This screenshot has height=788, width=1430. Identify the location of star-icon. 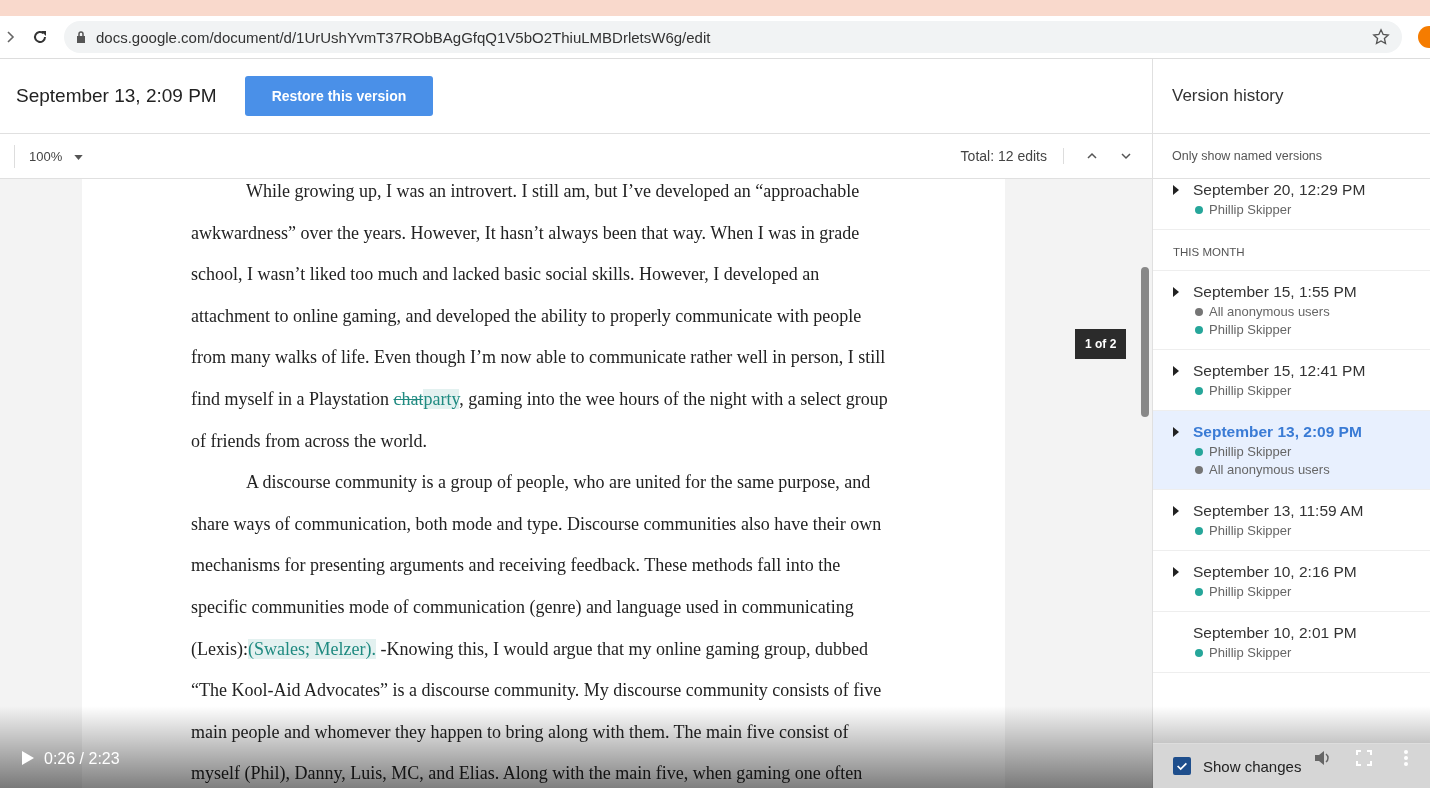
(1381, 37).